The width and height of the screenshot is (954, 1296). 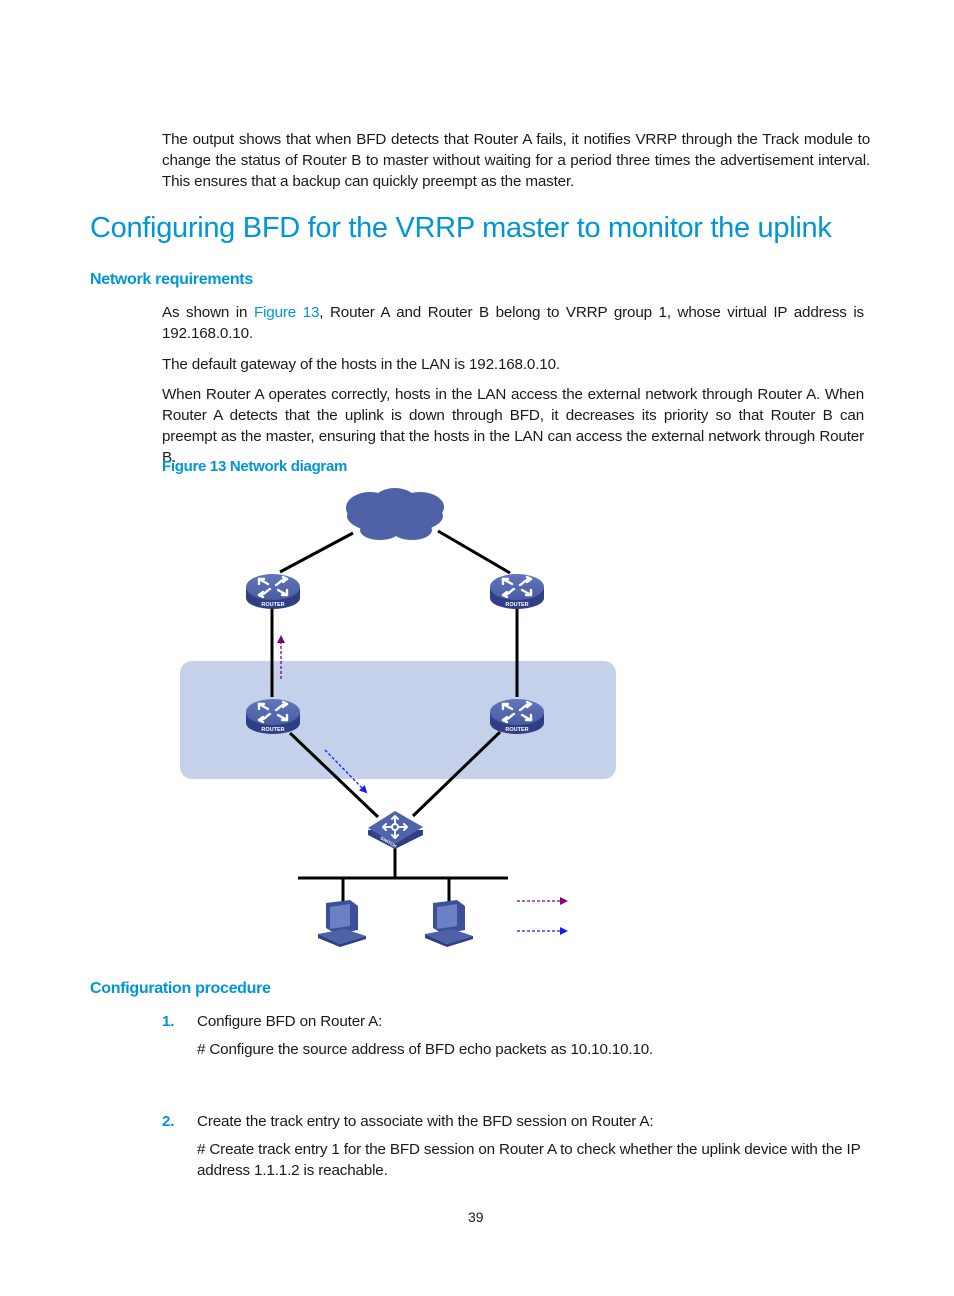 I want to click on step-1-number: 1., so click(x=168, y=1021).